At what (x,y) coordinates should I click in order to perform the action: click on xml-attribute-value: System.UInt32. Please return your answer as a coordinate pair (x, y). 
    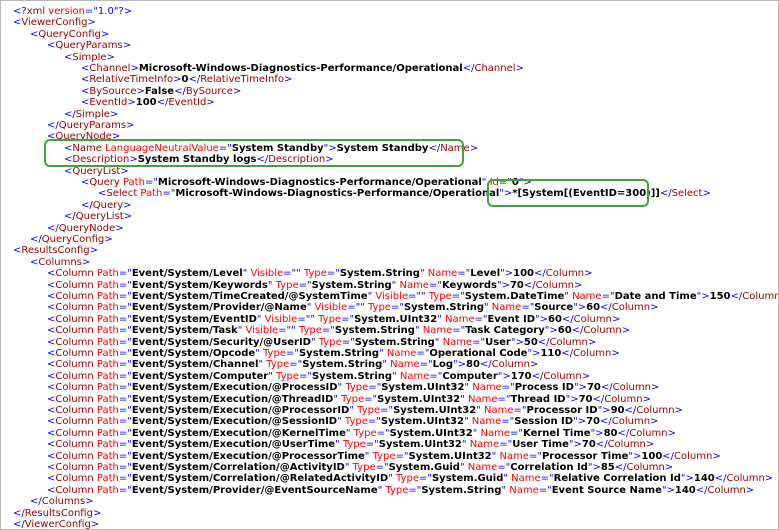
    Looking at the image, I should click on (422, 422).